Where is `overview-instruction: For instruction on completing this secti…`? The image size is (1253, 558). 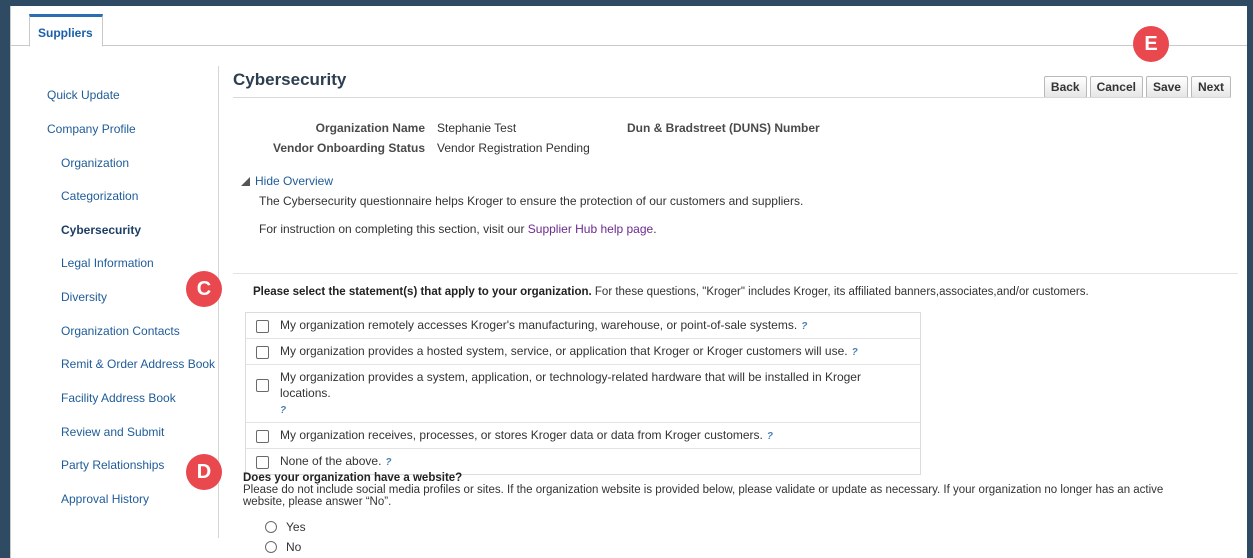 overview-instruction: For instruction on completing this secti… is located at coordinates (458, 229).